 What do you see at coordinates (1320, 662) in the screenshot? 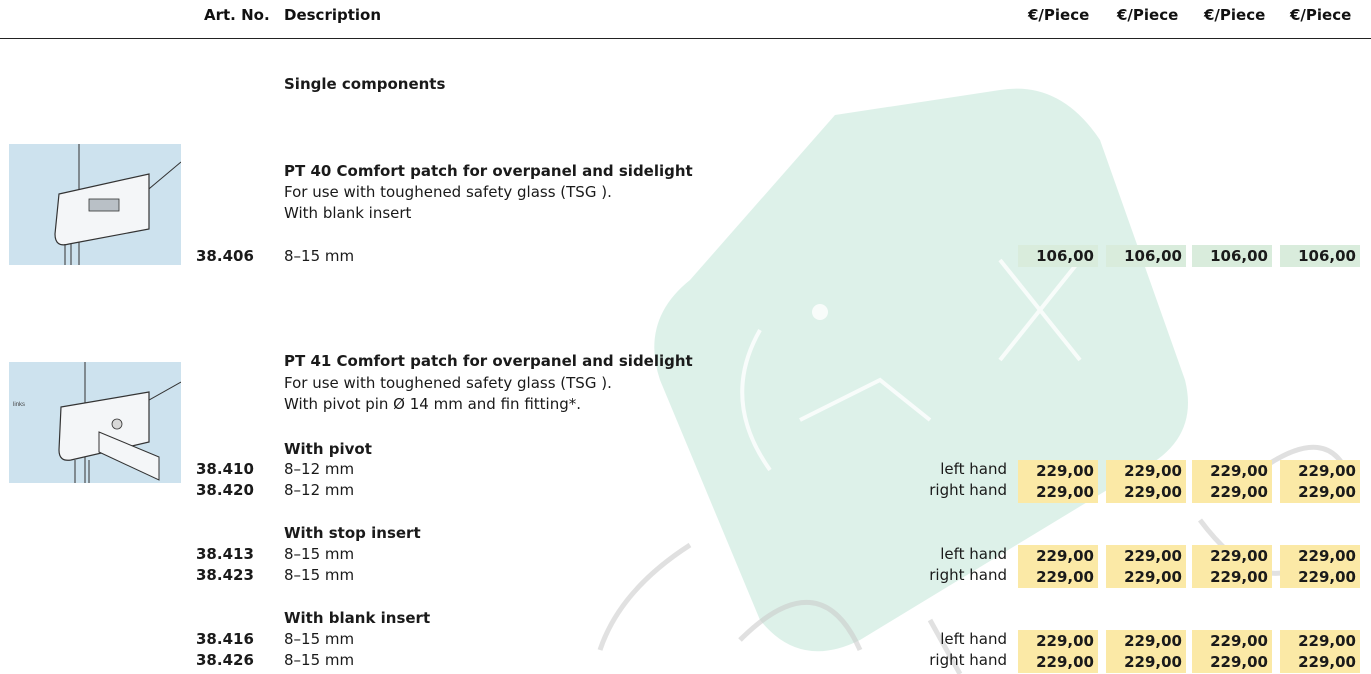
I see `price-38426-4: 229,00` at bounding box center [1320, 662].